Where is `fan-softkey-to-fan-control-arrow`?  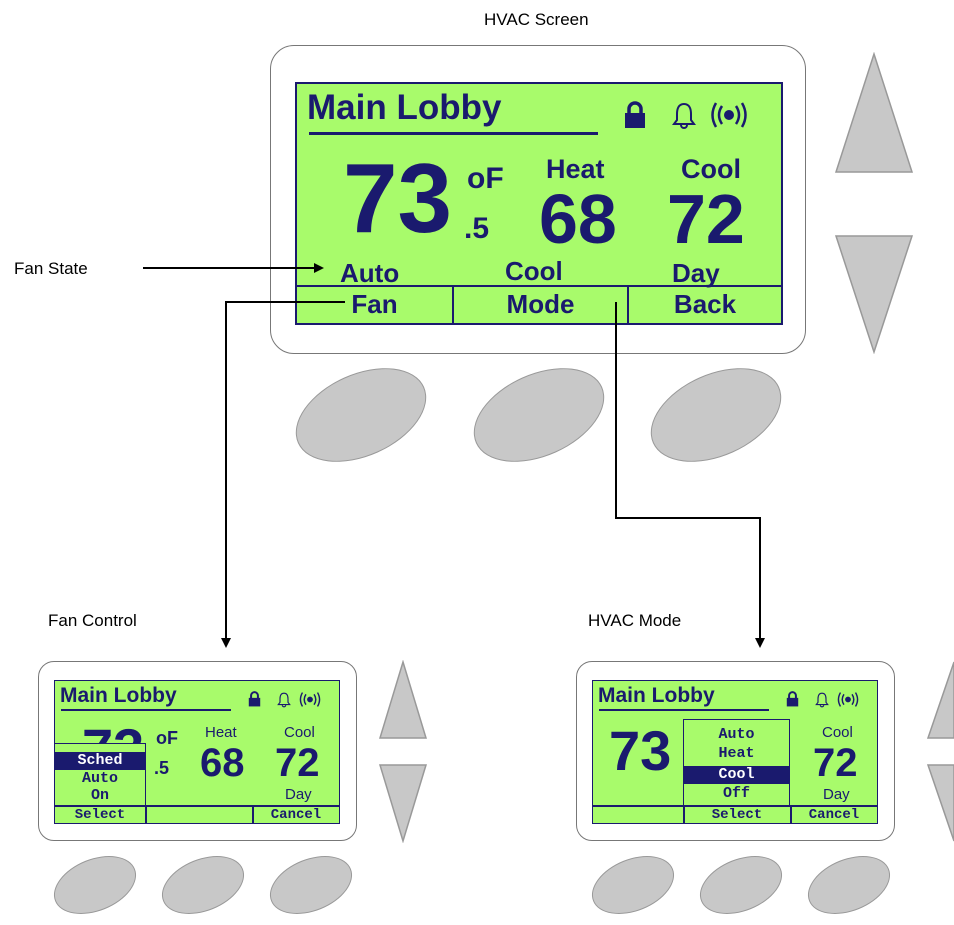 fan-softkey-to-fan-control-arrow is located at coordinates (283, 474).